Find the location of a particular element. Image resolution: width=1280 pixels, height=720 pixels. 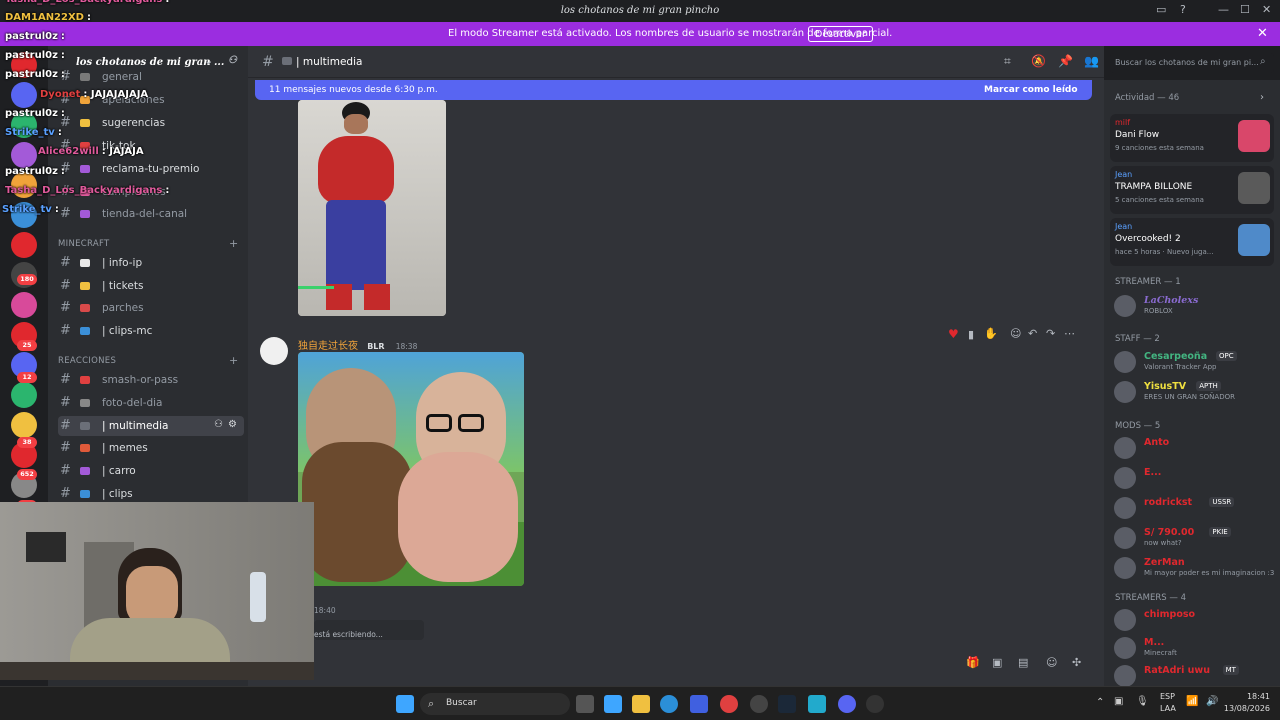

close-window-button: ✕ is located at coordinates (1266, 9).